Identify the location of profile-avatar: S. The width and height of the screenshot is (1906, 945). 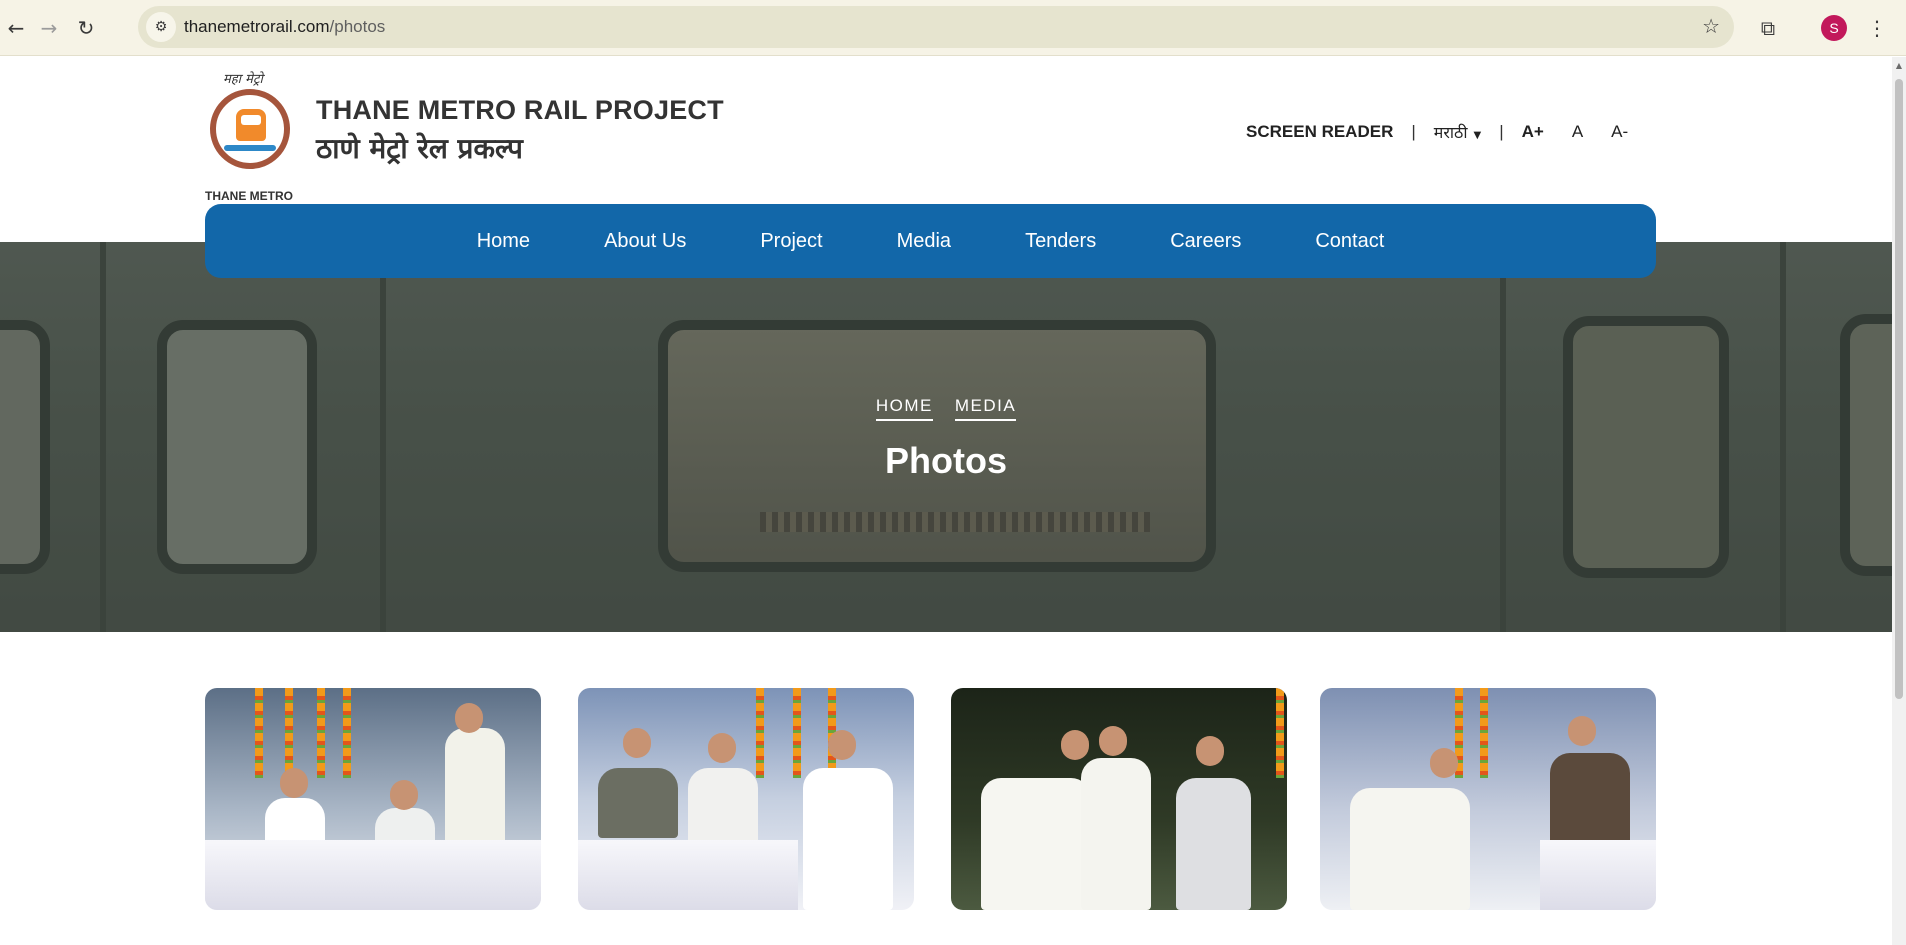
(1834, 28).